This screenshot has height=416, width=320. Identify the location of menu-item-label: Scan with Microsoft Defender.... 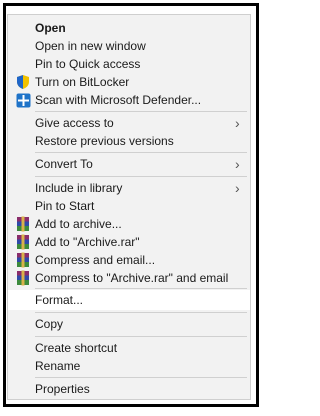
(118, 100).